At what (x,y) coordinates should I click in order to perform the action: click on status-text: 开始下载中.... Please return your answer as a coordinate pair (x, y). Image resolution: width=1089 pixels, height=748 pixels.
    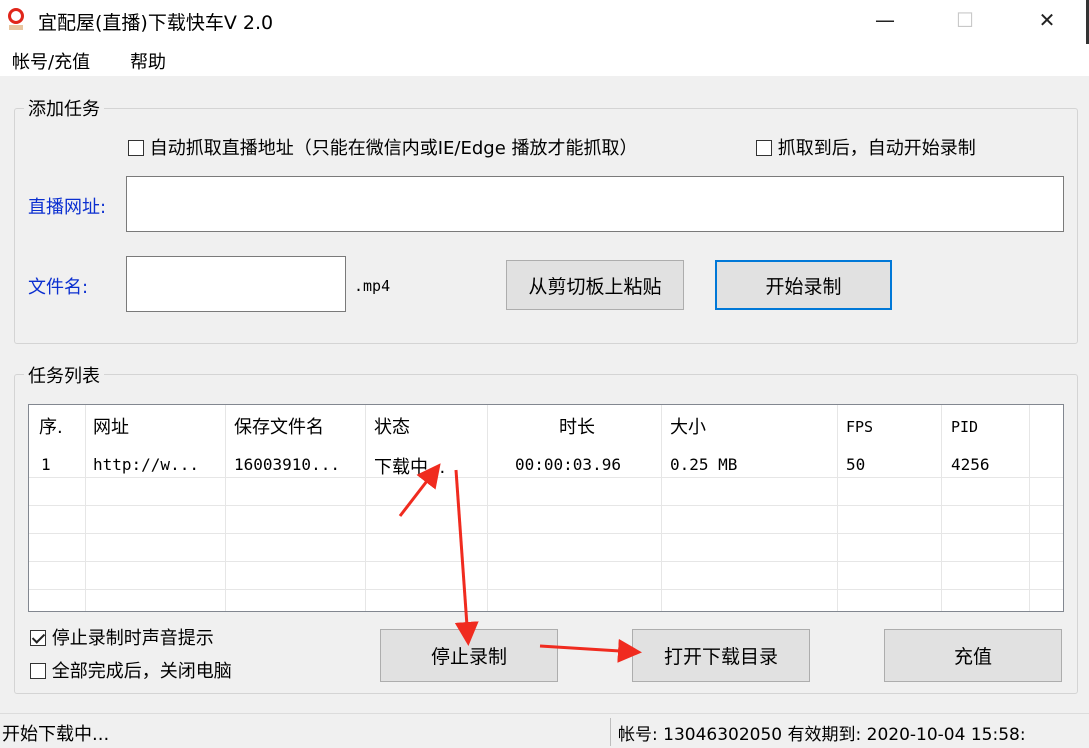
    Looking at the image, I should click on (56, 734).